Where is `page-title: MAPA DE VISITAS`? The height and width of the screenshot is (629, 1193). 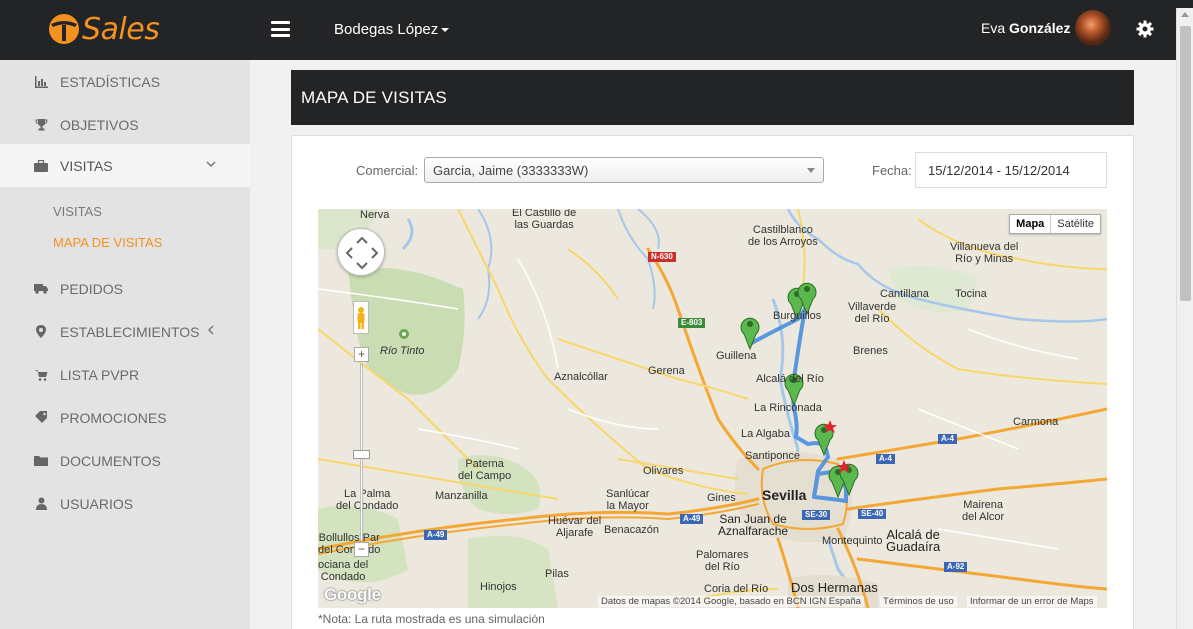 page-title: MAPA DE VISITAS is located at coordinates (374, 97).